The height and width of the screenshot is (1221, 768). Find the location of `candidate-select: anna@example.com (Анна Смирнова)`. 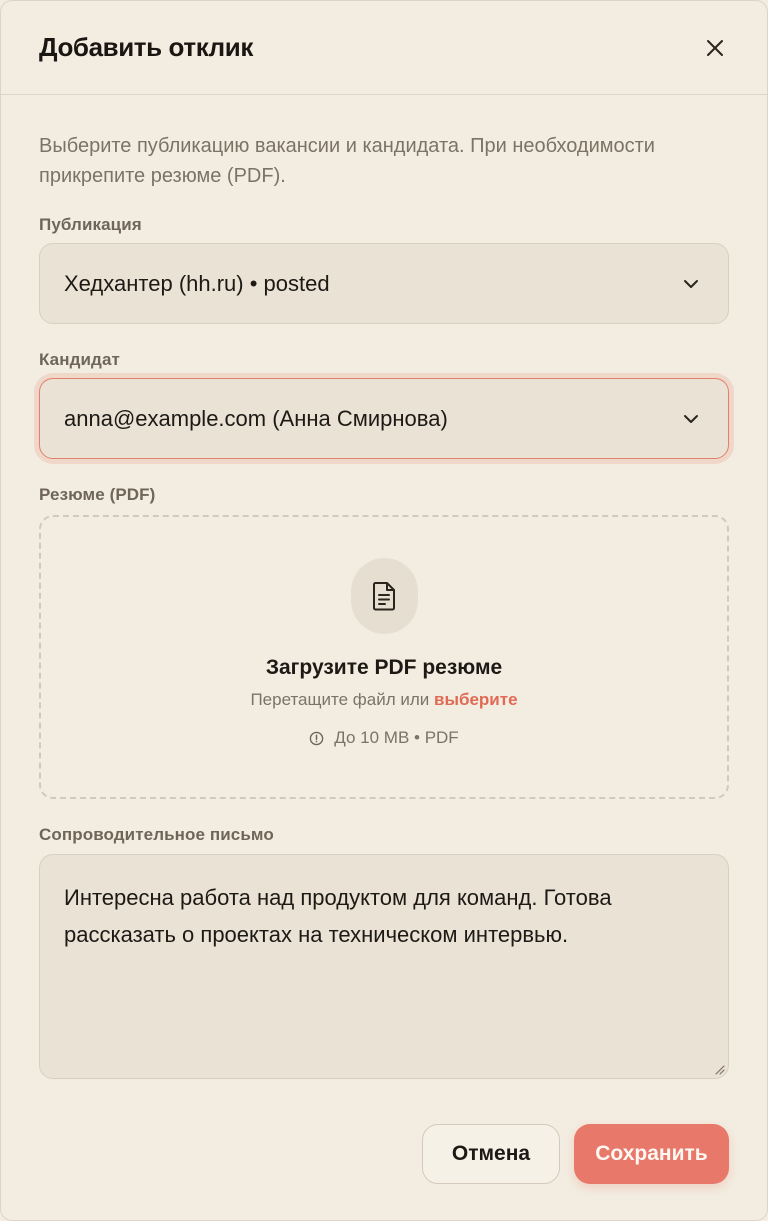

candidate-select: anna@example.com (Анна Смирнова) is located at coordinates (384, 418).